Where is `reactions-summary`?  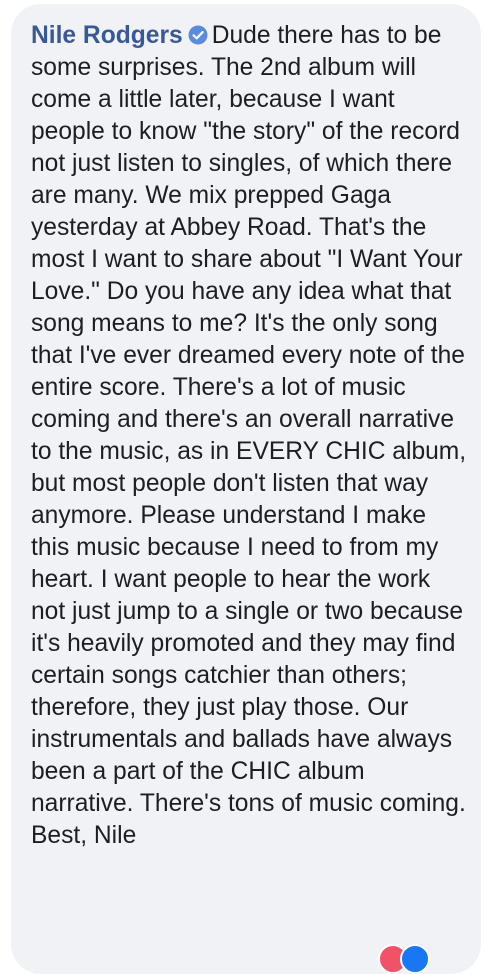 reactions-summary is located at coordinates (418, 959).